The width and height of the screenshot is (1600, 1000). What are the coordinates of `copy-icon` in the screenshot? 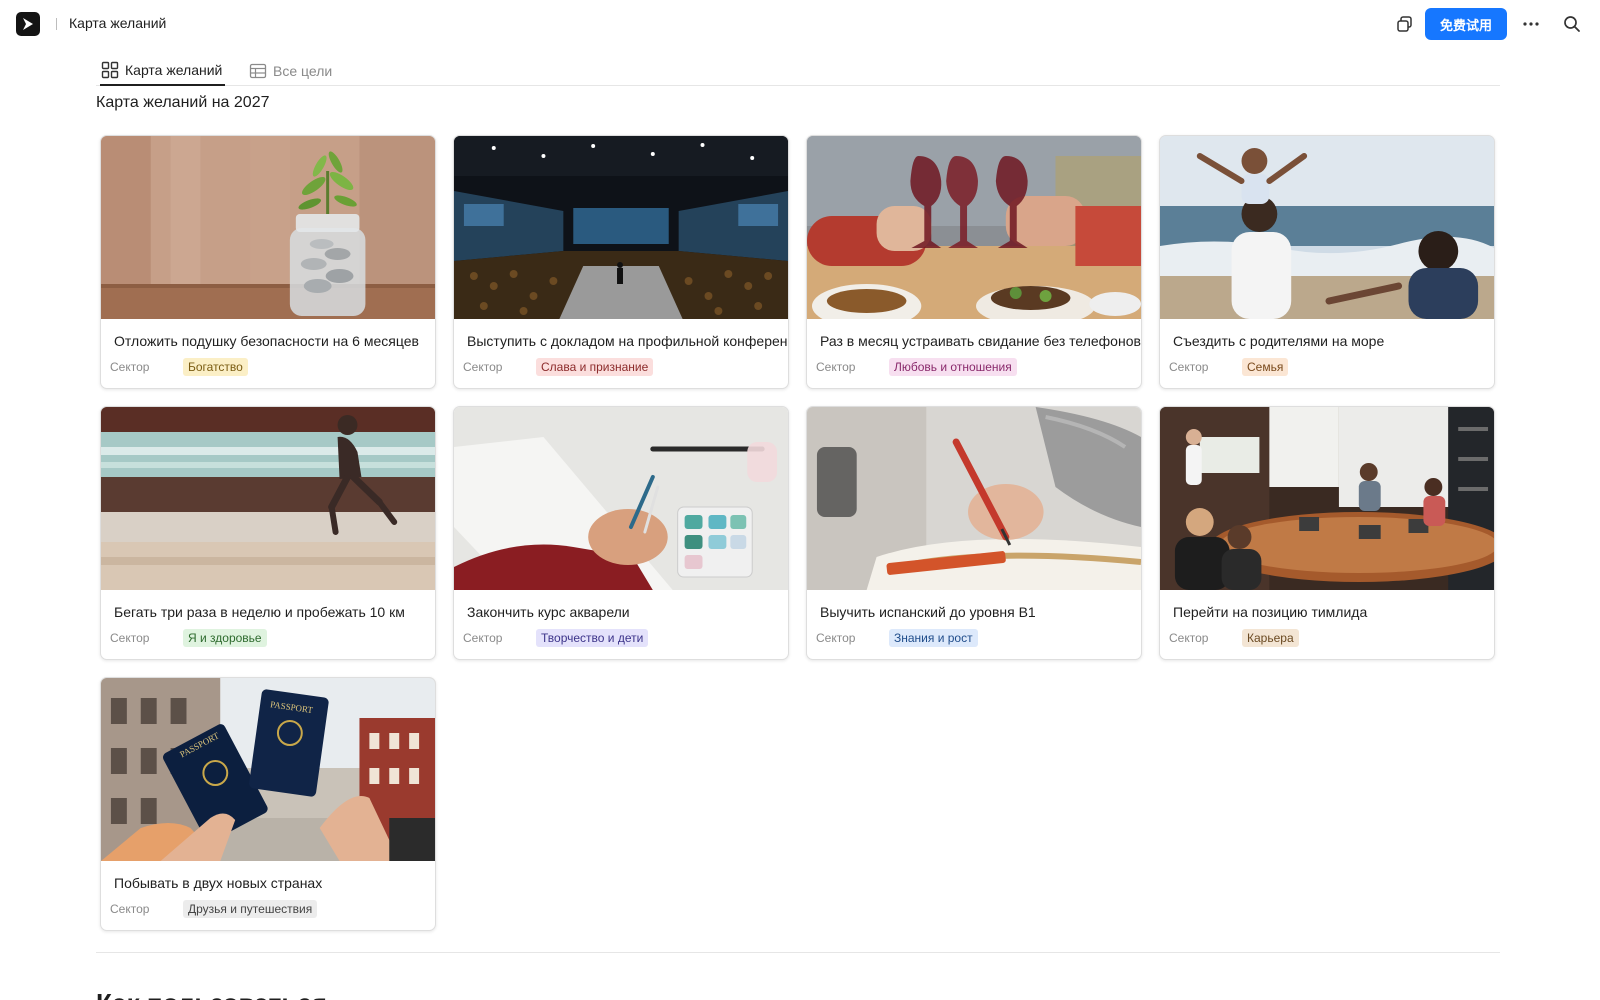 It's located at (1405, 24).